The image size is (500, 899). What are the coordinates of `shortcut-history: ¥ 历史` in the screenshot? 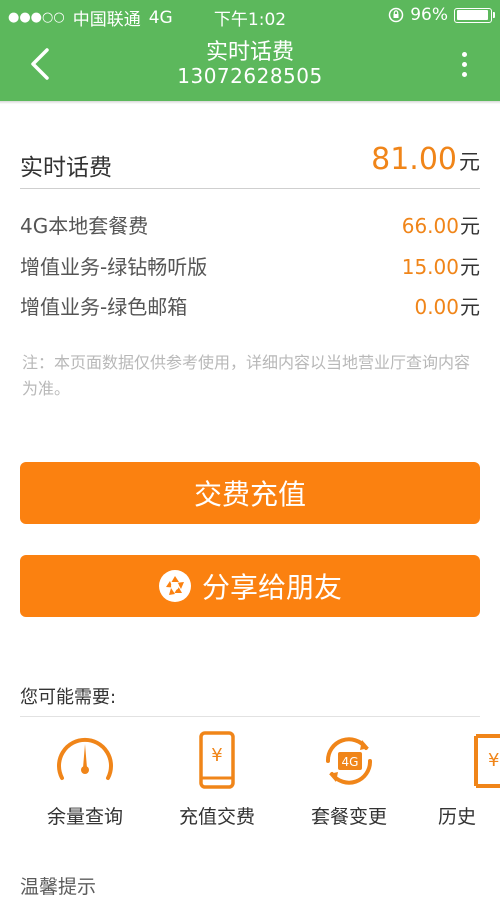 It's located at (463, 783).